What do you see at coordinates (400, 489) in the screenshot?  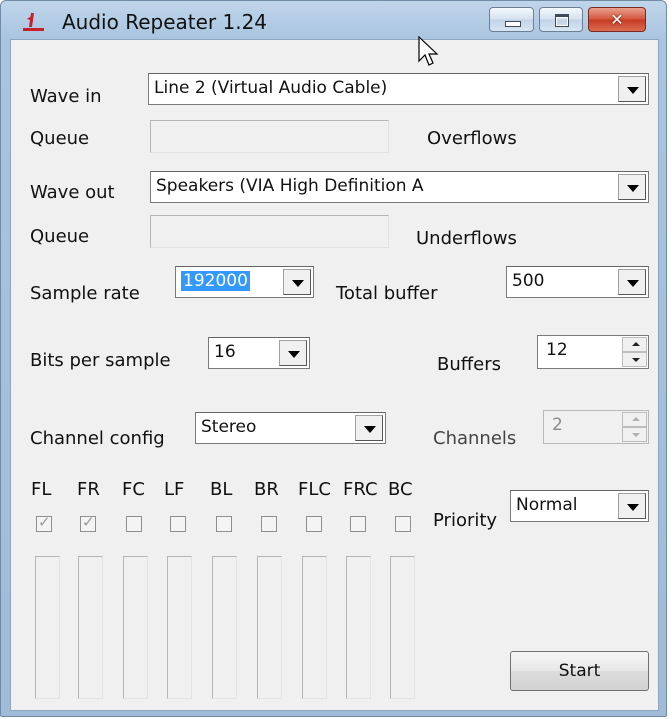 I see `speaker-label-bc: BC` at bounding box center [400, 489].